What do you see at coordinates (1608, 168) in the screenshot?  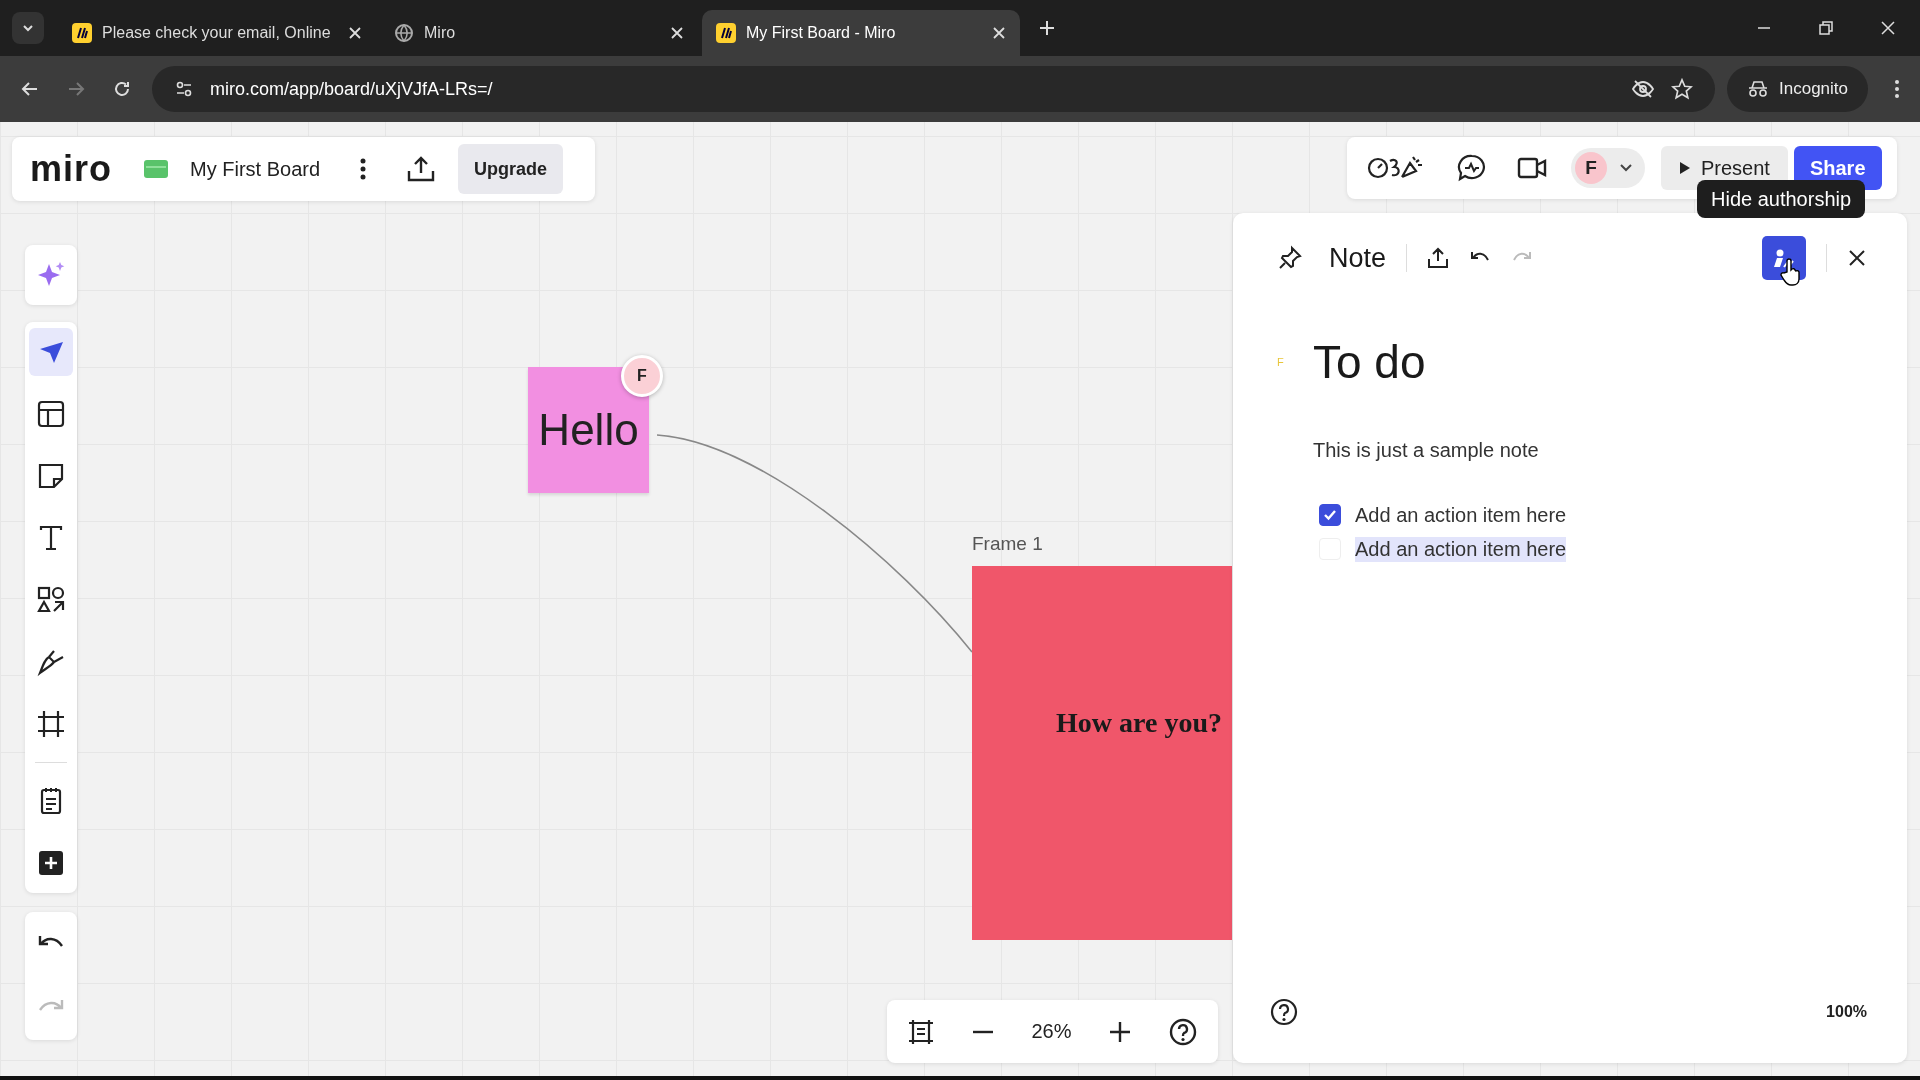 I see `user-menu: F` at bounding box center [1608, 168].